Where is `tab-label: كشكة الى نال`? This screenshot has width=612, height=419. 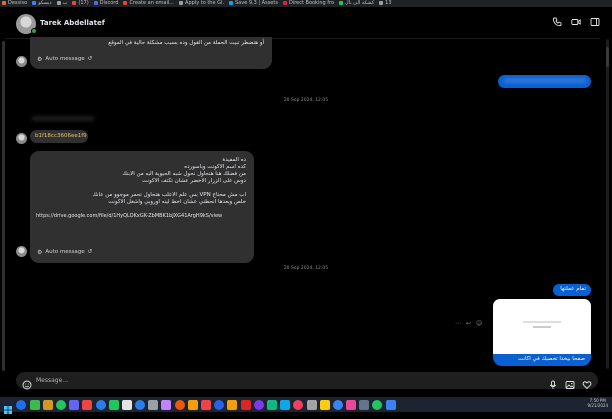 tab-label: كشكة الى نال is located at coordinates (360, 3).